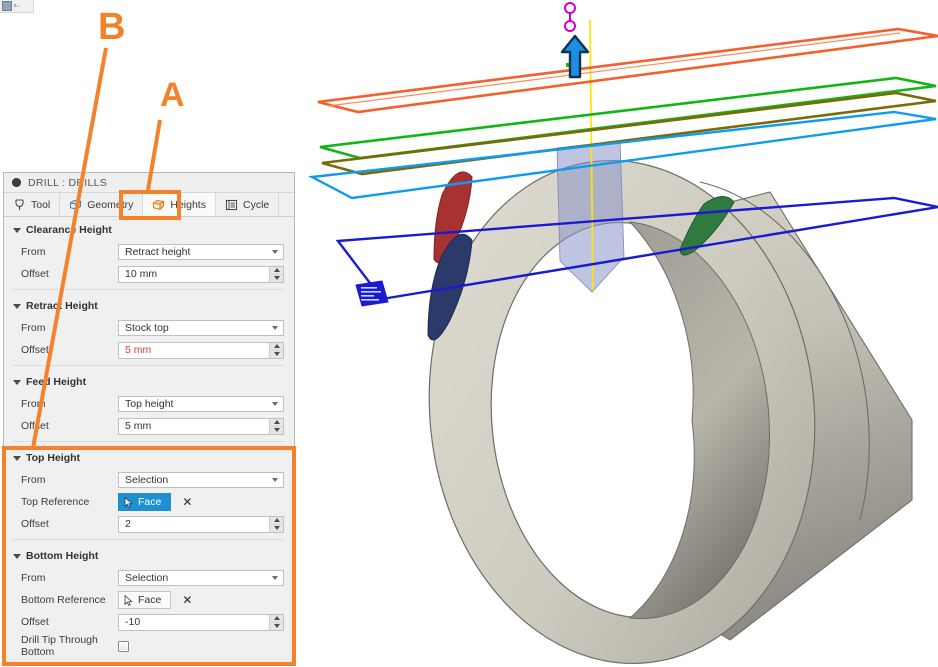 The image size is (938, 667). I want to click on top-offset-stepper: 2, so click(201, 524).